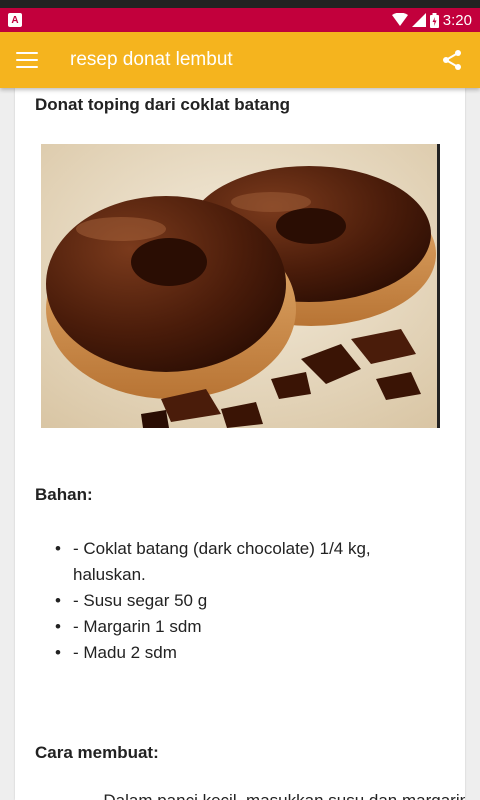  What do you see at coordinates (240, 60) in the screenshot?
I see `app-bar: resep donat lembut` at bounding box center [240, 60].